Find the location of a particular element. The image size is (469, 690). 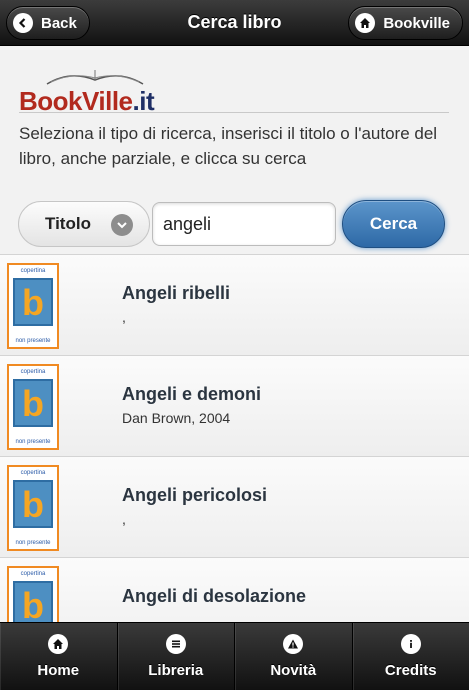

result-title: Angeli pericolosi is located at coordinates (195, 495).